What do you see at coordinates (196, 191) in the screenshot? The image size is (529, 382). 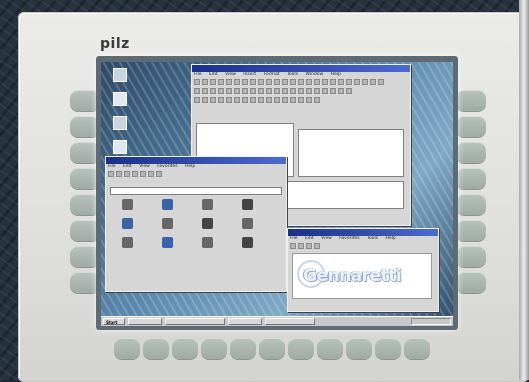 I see `address-bar` at bounding box center [196, 191].